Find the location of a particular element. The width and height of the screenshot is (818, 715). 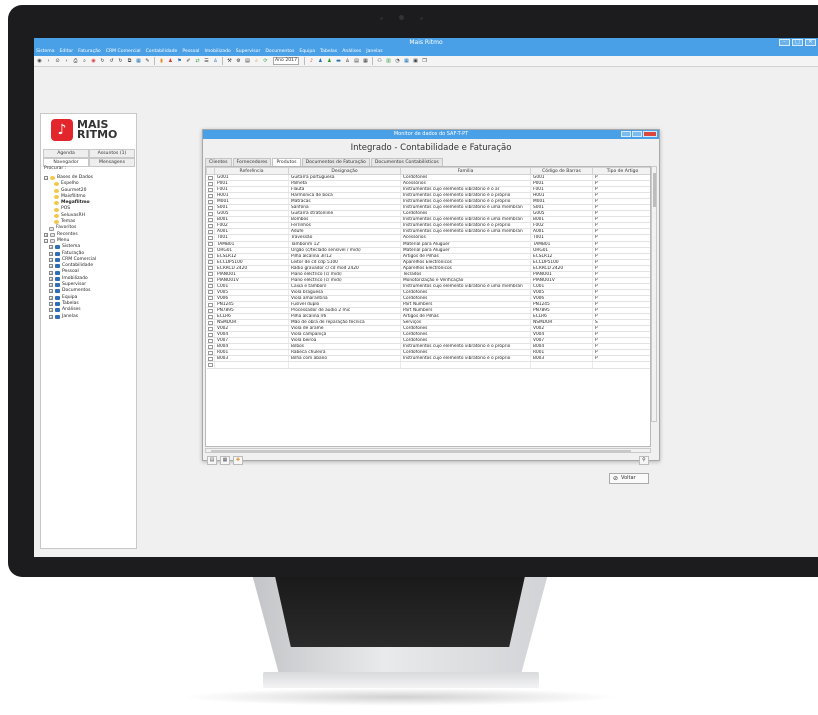

menu-item-4: Contabilidade is located at coordinates (162, 52).